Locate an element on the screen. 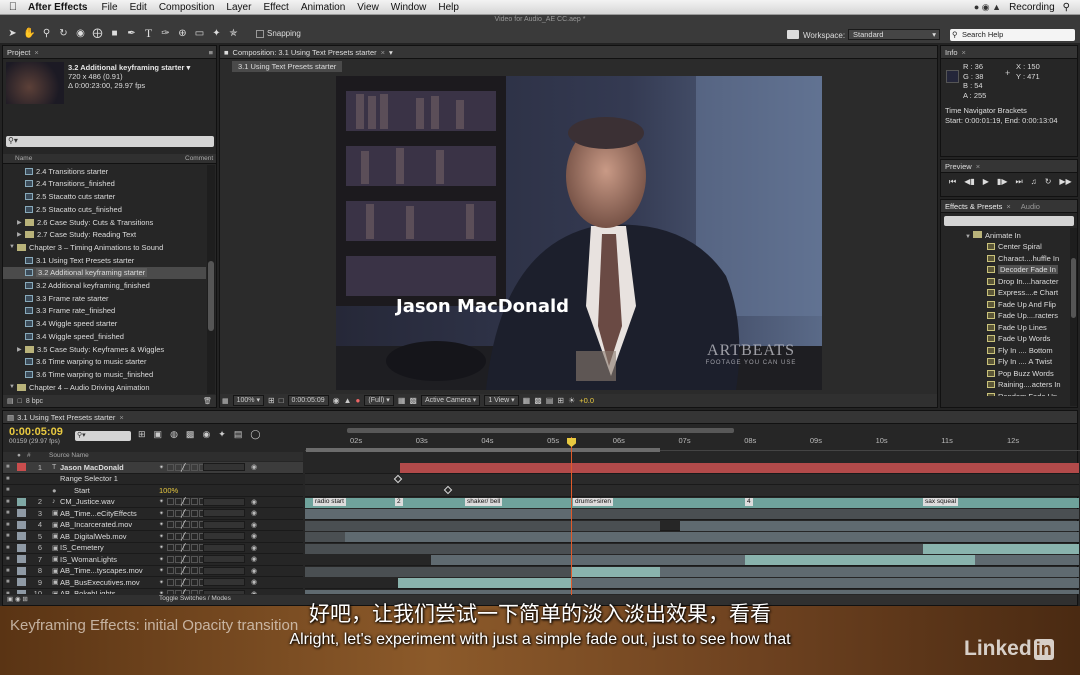 Image resolution: width=1080 pixels, height=675 pixels. menu-layer: Layer is located at coordinates (238, 7).